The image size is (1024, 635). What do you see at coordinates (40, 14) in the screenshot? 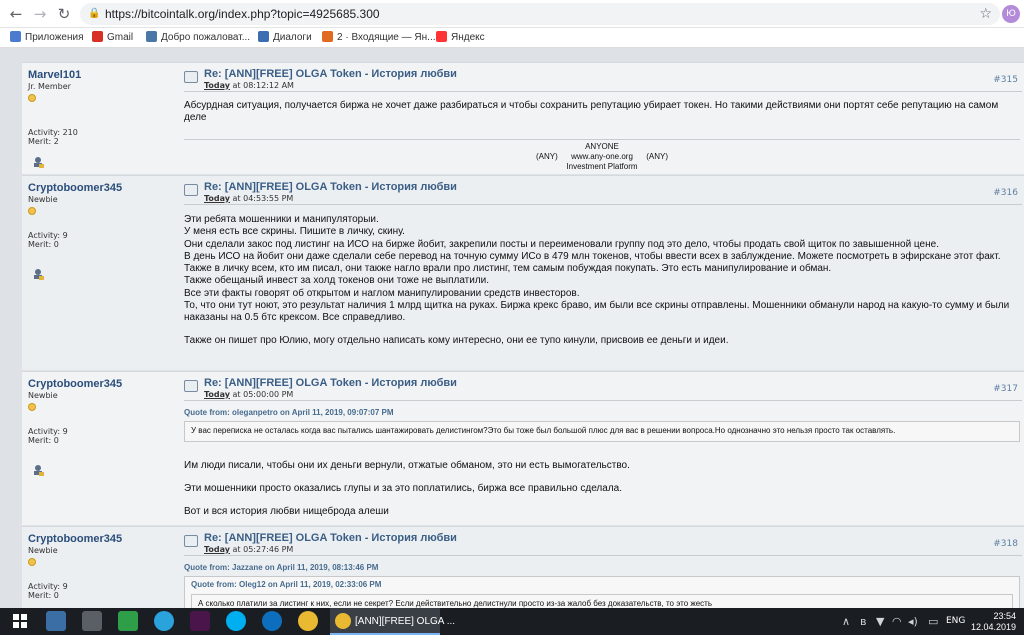
I see `forward-arrow-icon: →` at bounding box center [40, 14].